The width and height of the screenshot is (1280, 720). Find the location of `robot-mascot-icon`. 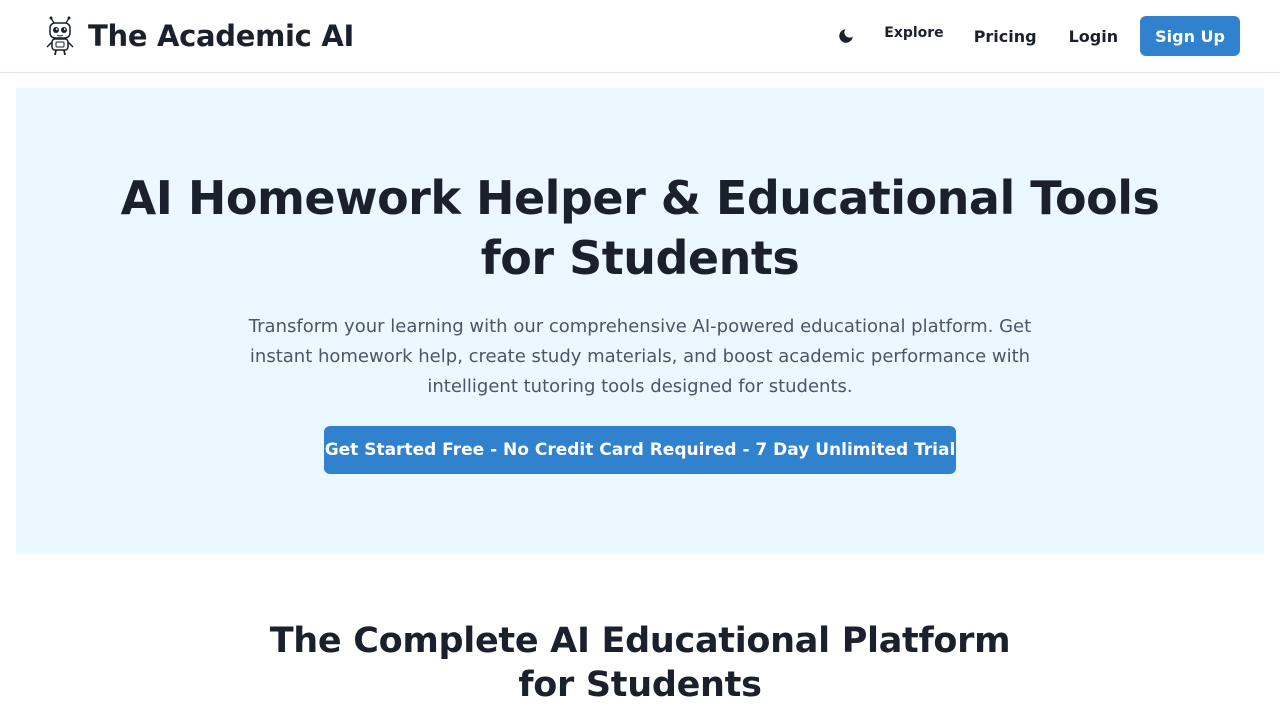

robot-mascot-icon is located at coordinates (60, 36).